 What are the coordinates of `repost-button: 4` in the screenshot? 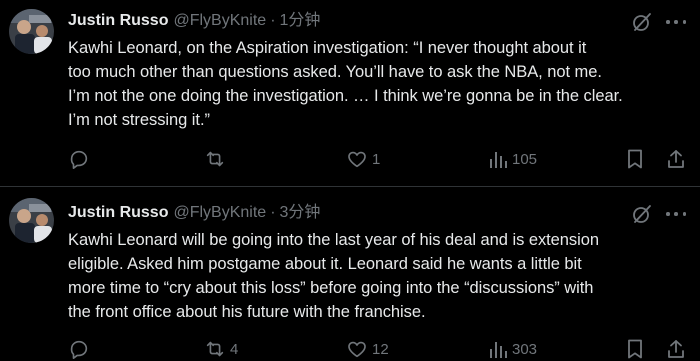 It's located at (221, 349).